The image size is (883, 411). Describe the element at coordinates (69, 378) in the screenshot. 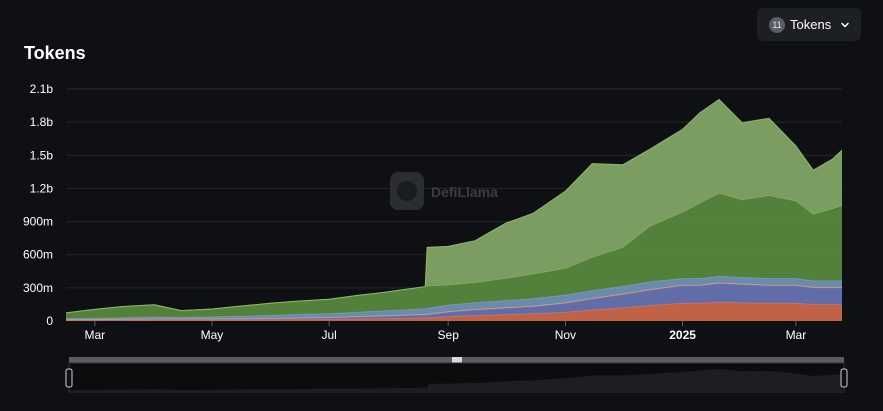

I see `slider-left-handle` at that location.